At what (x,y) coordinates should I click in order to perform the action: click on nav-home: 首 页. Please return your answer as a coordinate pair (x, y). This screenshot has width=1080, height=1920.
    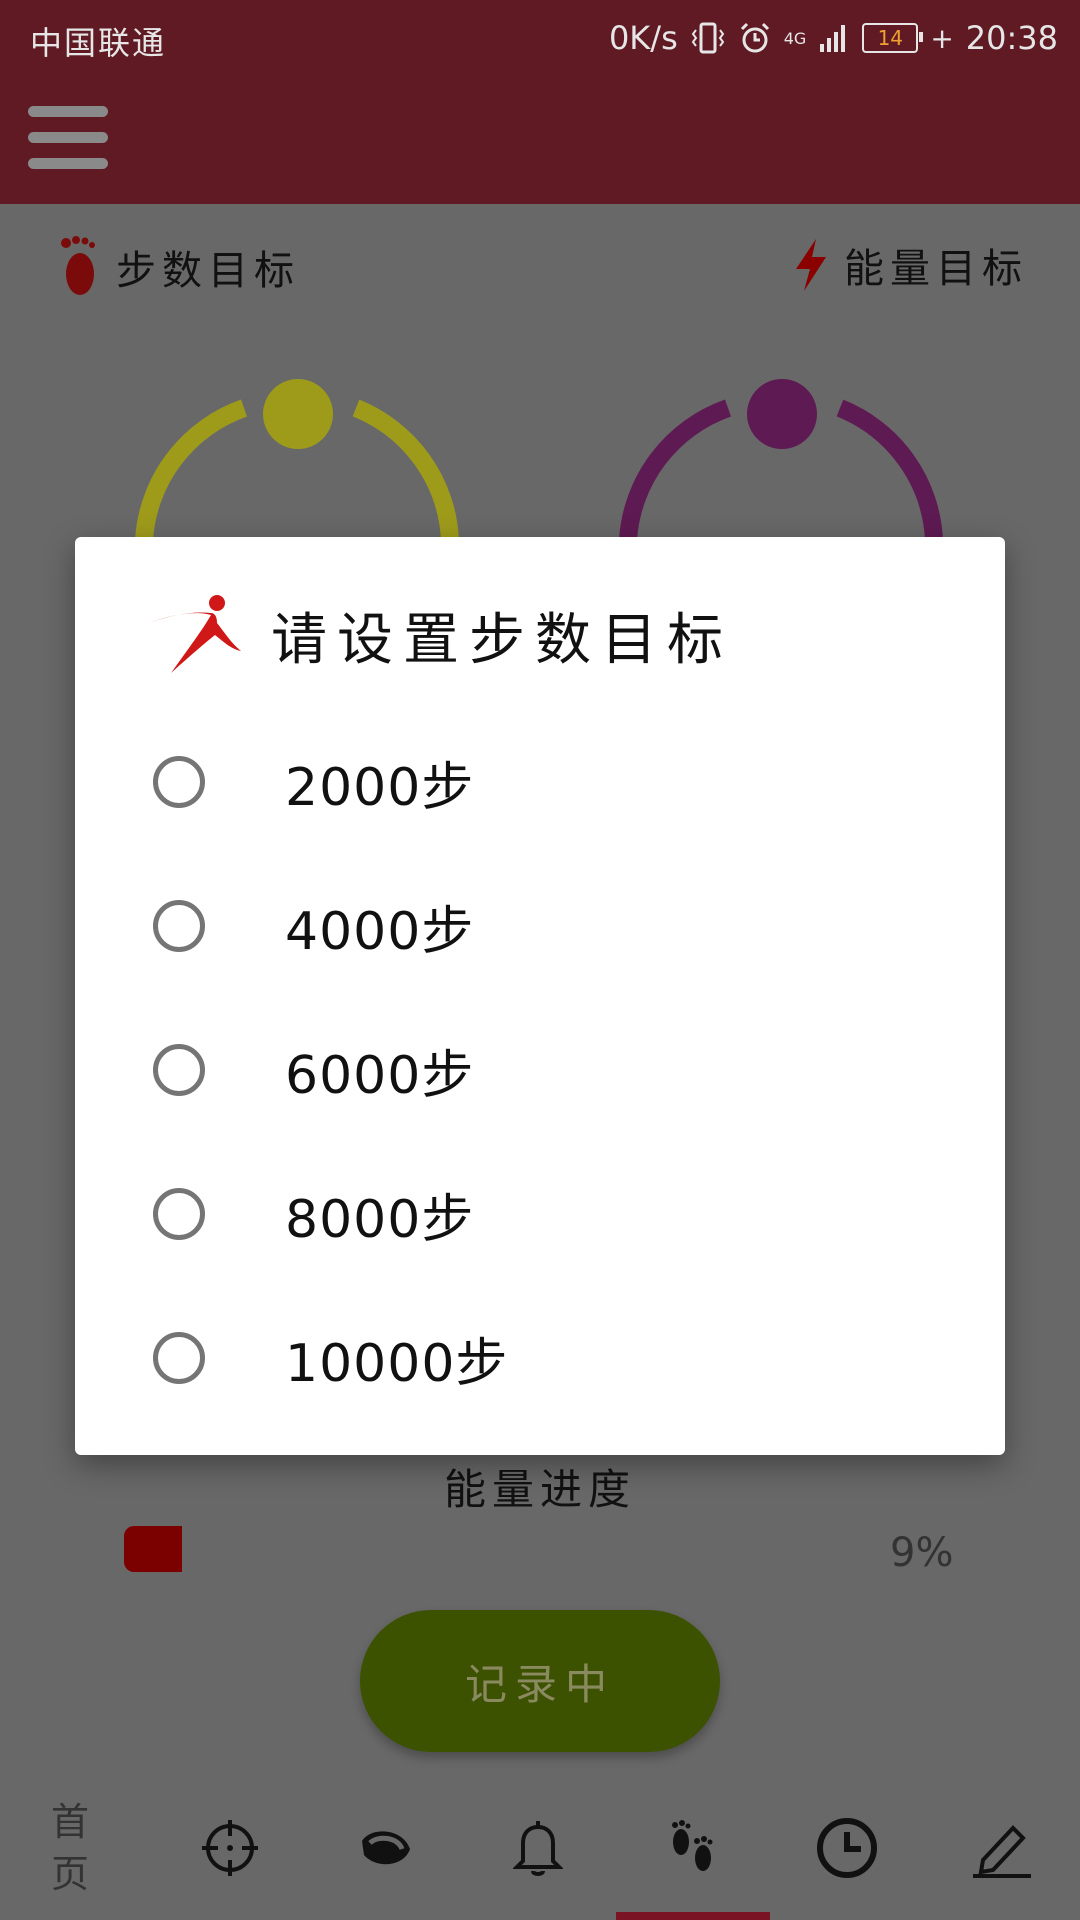
    Looking at the image, I should click on (70, 1848).